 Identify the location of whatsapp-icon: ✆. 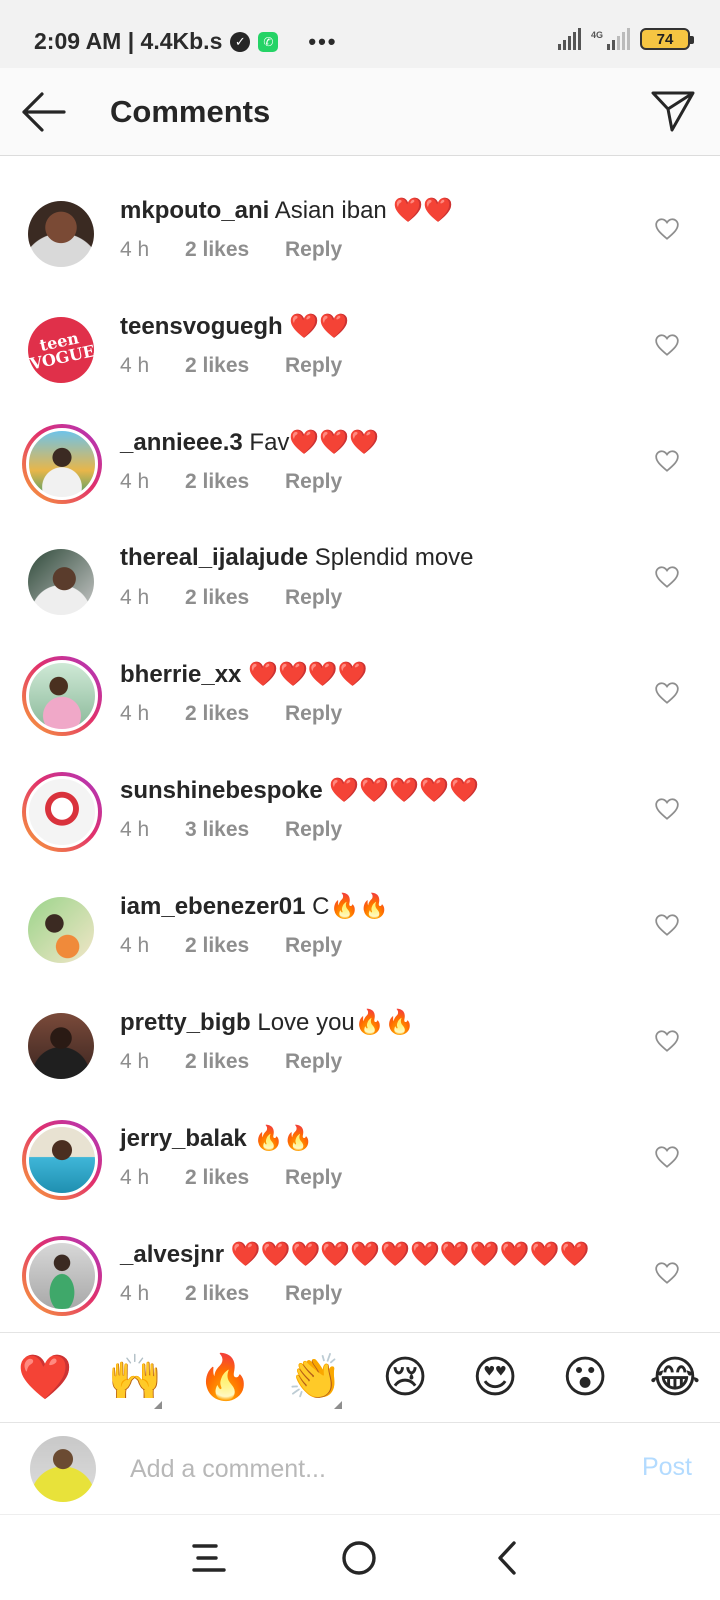
(268, 41).